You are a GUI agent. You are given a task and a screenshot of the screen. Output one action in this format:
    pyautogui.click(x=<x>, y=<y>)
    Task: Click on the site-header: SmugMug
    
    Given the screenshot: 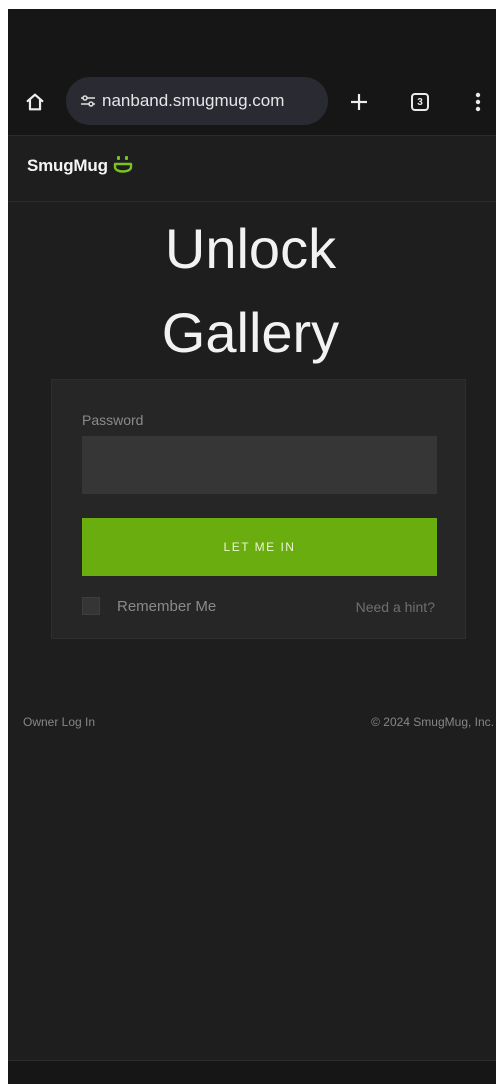 What is the action you would take?
    pyautogui.click(x=252, y=169)
    